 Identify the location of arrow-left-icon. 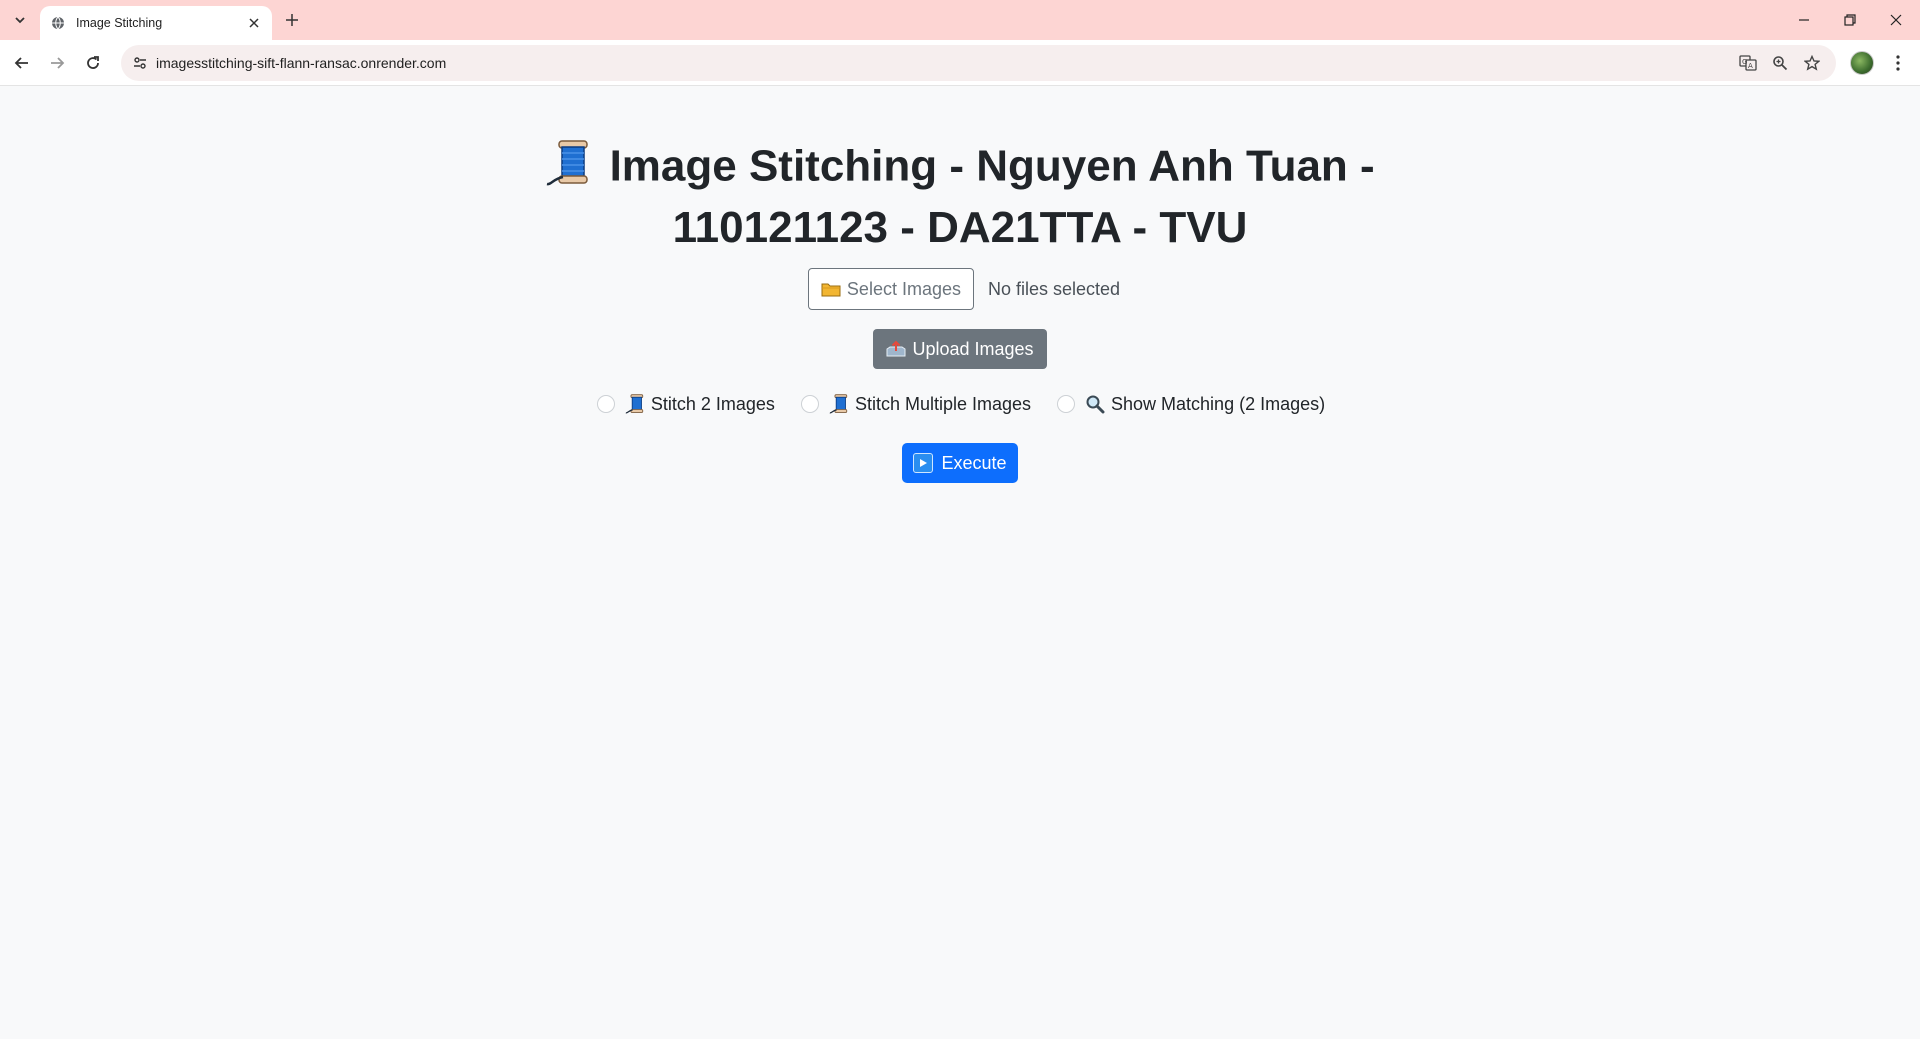
(21, 63).